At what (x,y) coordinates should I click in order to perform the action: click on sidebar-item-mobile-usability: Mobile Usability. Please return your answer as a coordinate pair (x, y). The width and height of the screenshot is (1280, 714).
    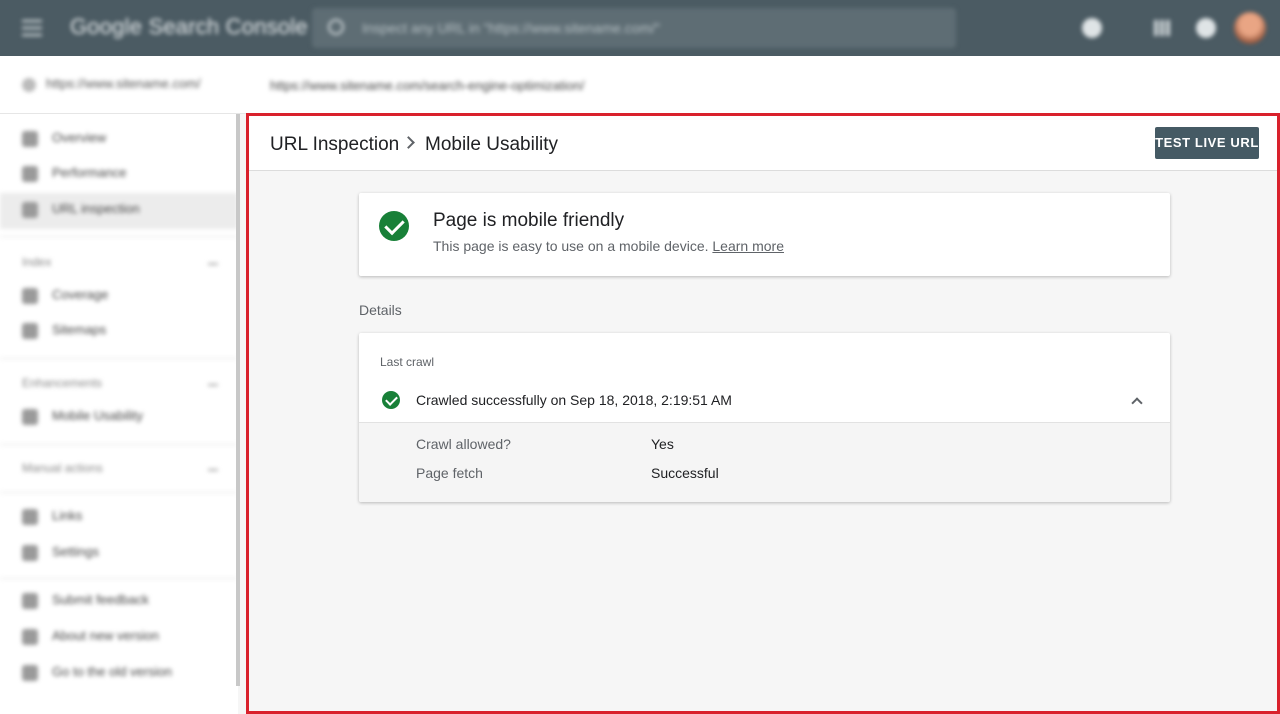
    Looking at the image, I should click on (127, 426).